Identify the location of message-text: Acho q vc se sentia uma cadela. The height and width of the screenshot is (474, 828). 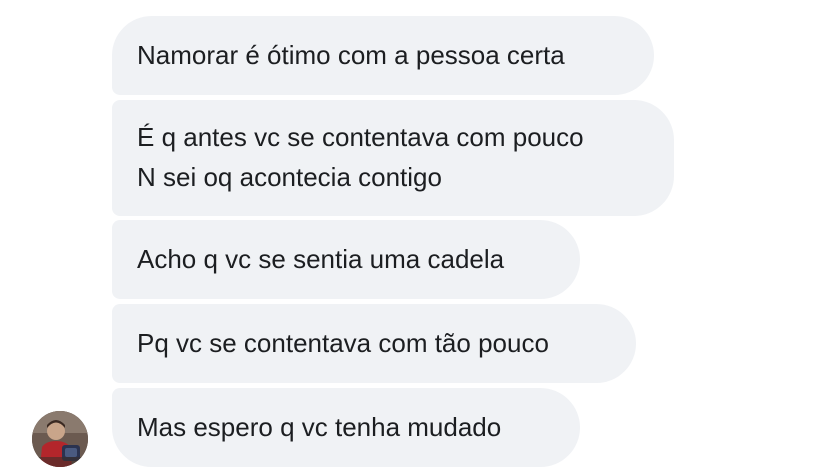
(321, 259).